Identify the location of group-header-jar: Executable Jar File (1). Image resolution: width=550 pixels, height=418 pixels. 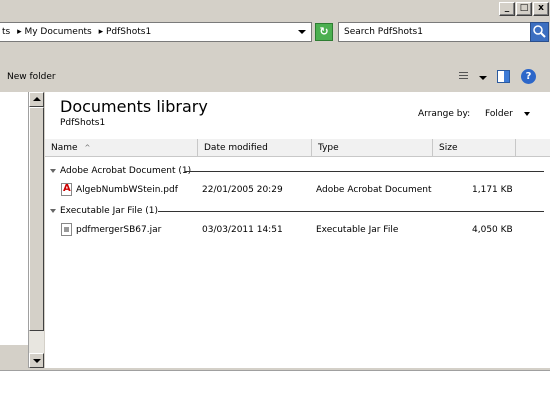
(104, 211).